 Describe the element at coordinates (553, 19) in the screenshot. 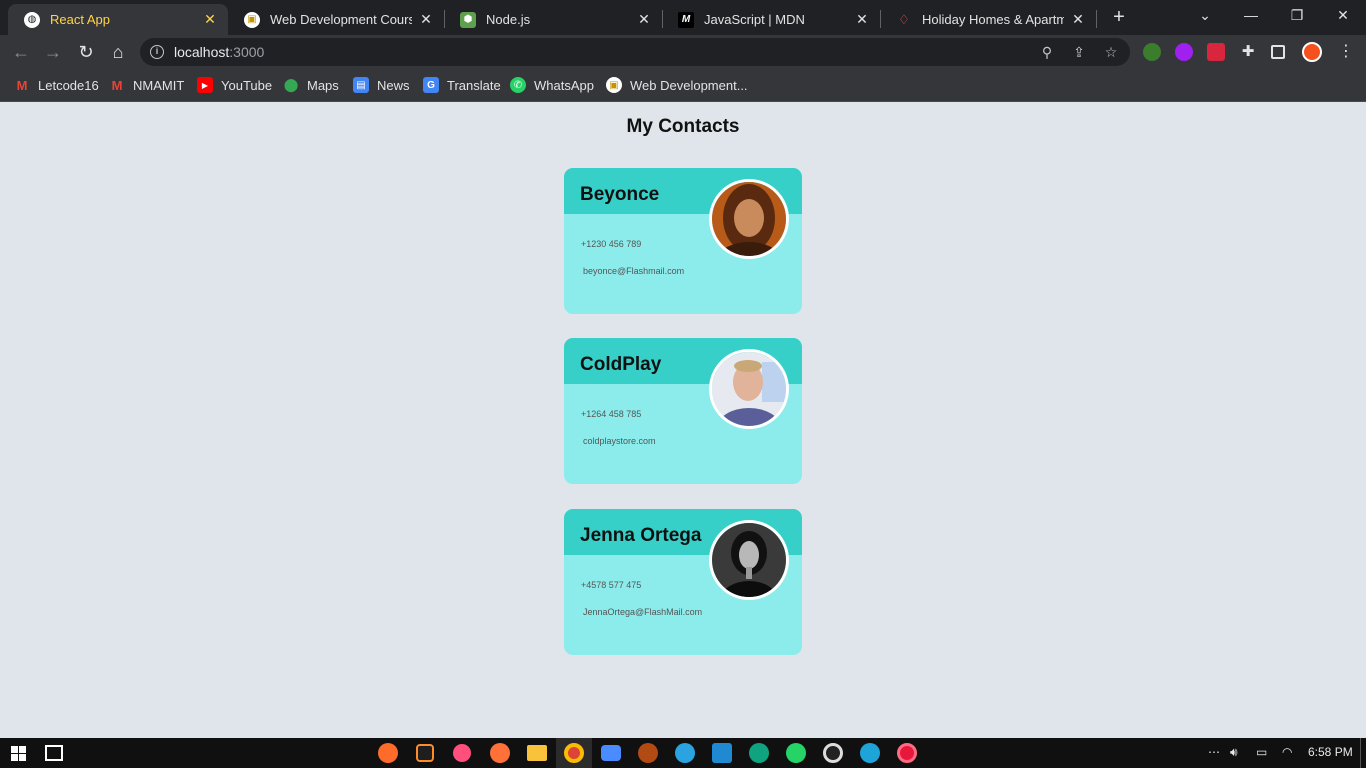

I see `tab-nodejs: ⬢ Node.js ✕` at that location.